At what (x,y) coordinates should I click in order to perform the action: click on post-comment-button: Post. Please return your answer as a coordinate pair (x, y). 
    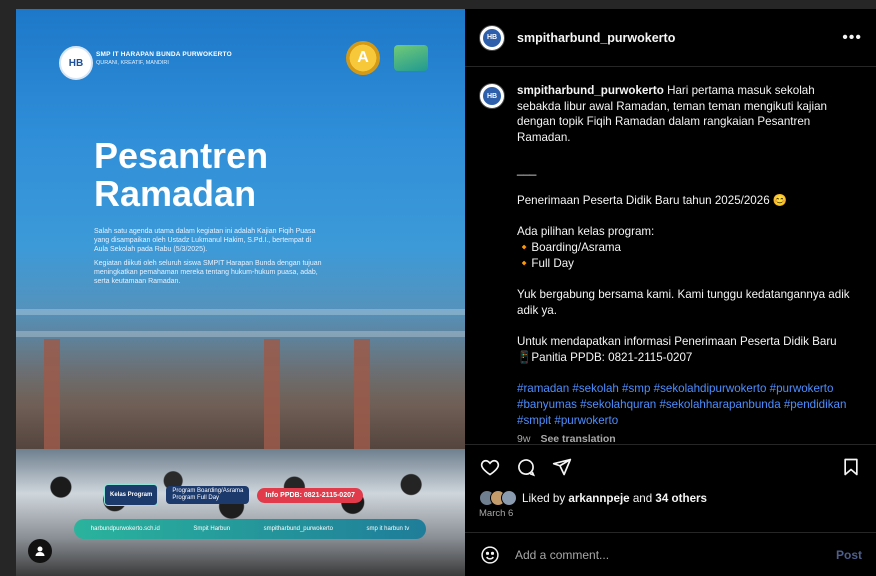
    Looking at the image, I should click on (849, 555).